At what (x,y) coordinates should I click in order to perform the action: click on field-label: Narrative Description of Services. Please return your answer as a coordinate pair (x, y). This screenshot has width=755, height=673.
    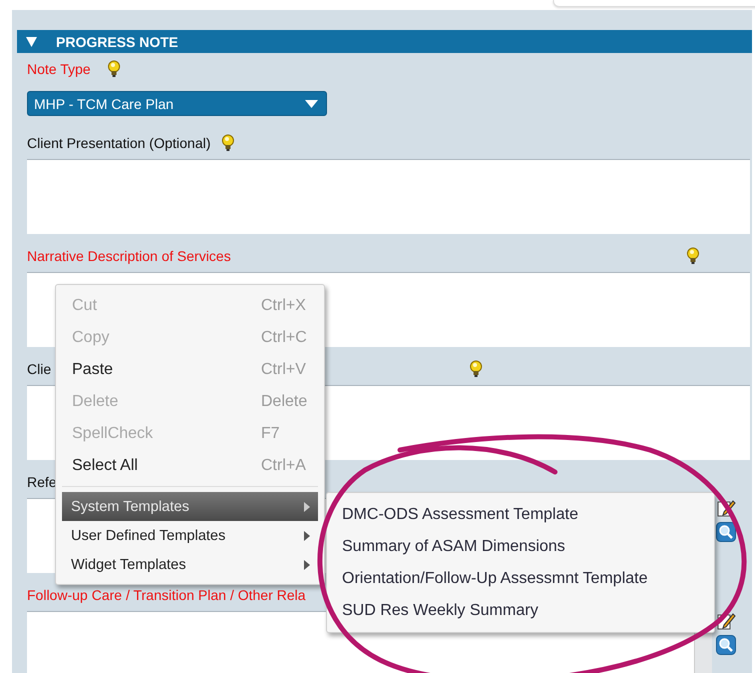
    Looking at the image, I should click on (129, 256).